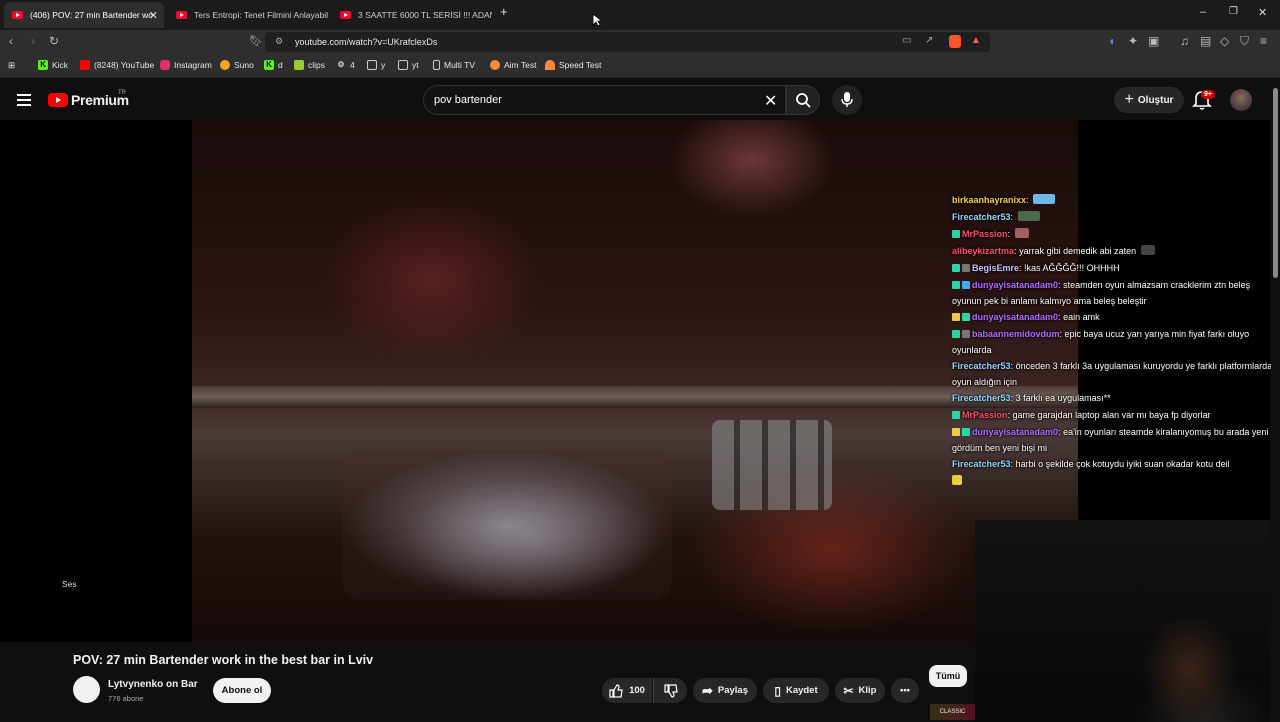 Image resolution: width=1280 pixels, height=722 pixels. Describe the element at coordinates (11, 41) in the screenshot. I see `back-icon: ‹` at that location.